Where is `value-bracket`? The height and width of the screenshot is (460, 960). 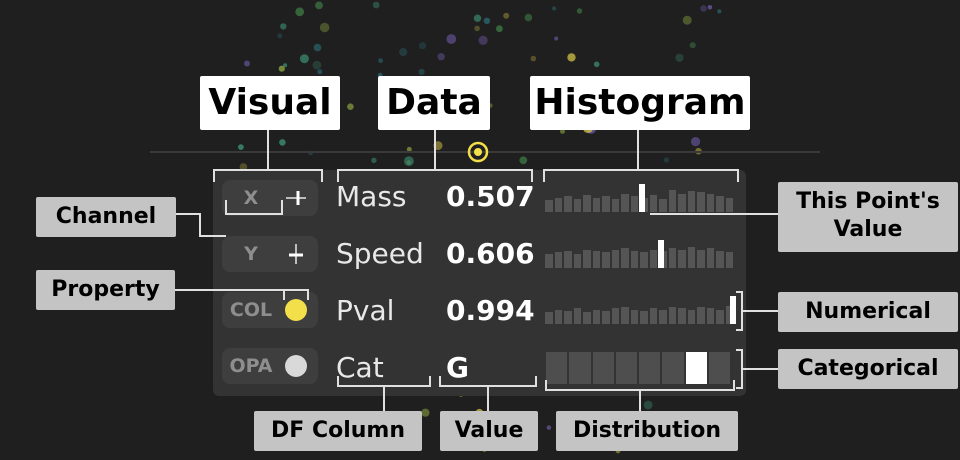 value-bracket is located at coordinates (488, 381).